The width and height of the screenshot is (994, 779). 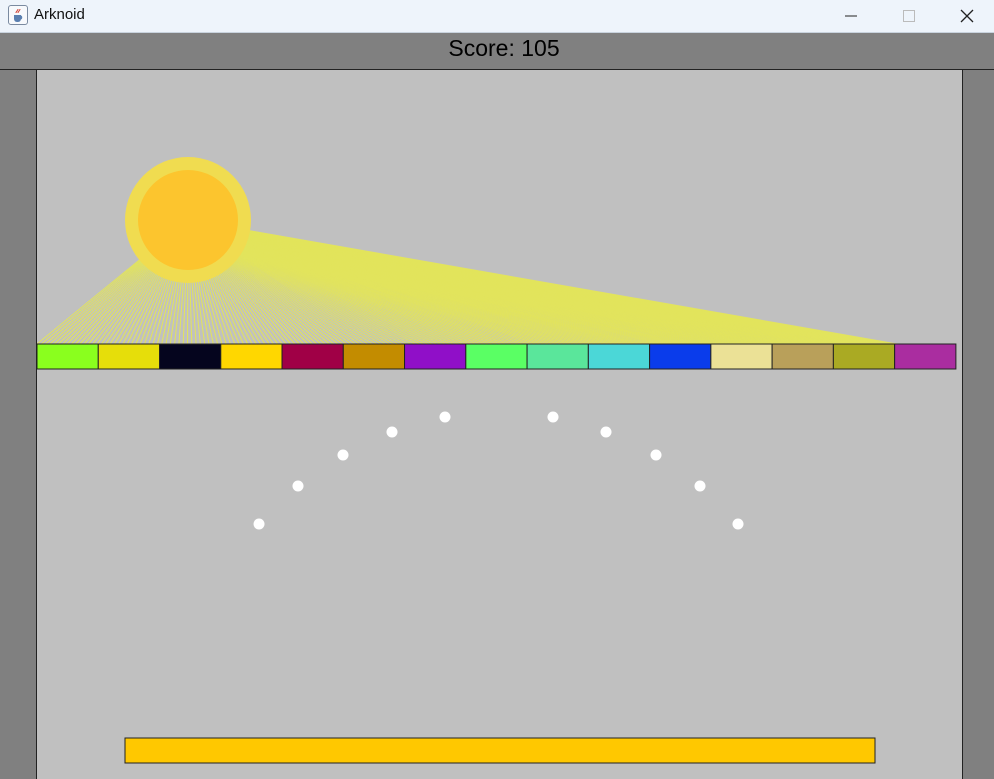 I want to click on brick-row, so click(x=497, y=356).